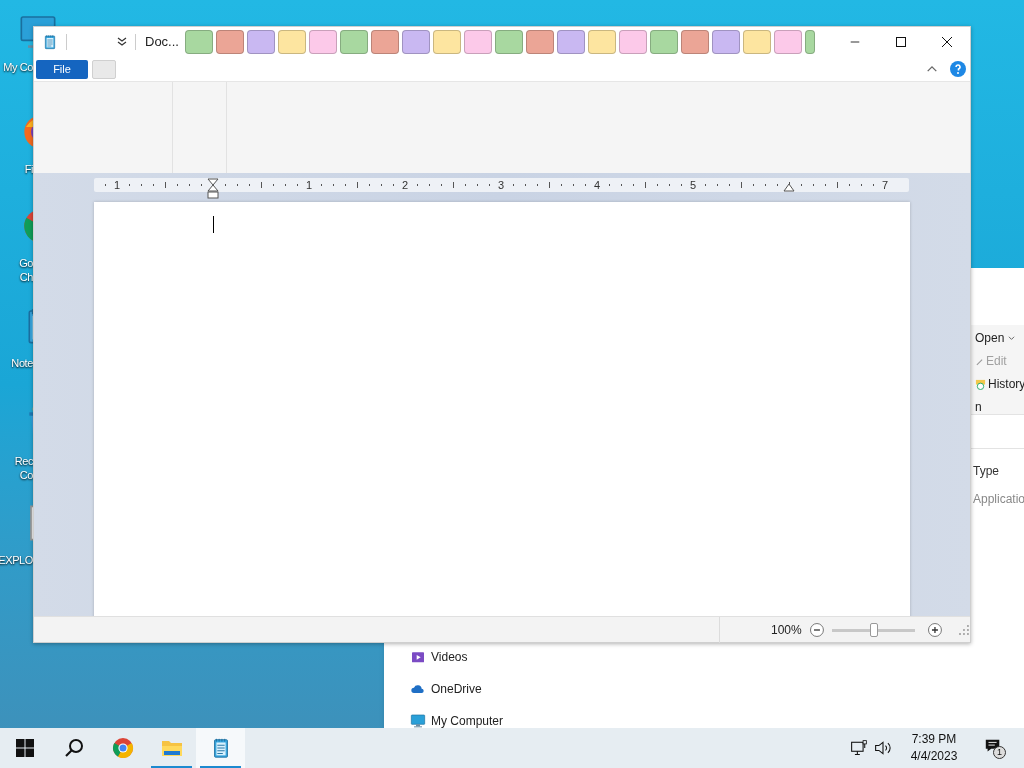 The image size is (1024, 768). What do you see at coordinates (467, 721) in the screenshot?
I see `nav-item: My Computer` at bounding box center [467, 721].